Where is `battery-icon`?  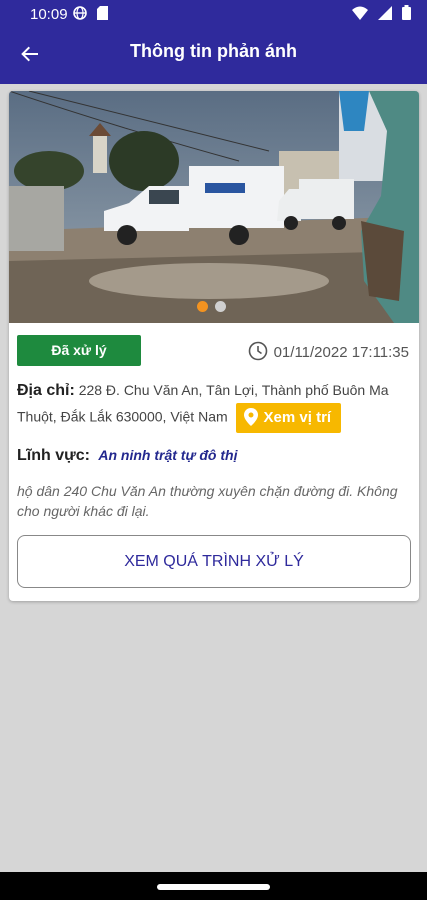 battery-icon is located at coordinates (406, 14).